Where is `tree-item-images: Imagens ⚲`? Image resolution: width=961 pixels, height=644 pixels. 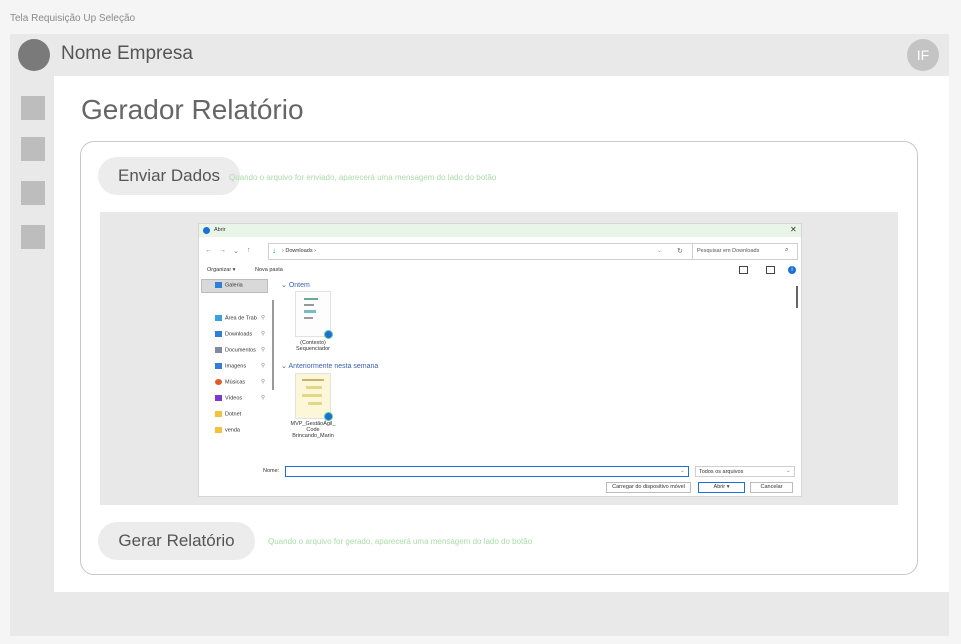
tree-item-images: Imagens ⚲ is located at coordinates (240, 368).